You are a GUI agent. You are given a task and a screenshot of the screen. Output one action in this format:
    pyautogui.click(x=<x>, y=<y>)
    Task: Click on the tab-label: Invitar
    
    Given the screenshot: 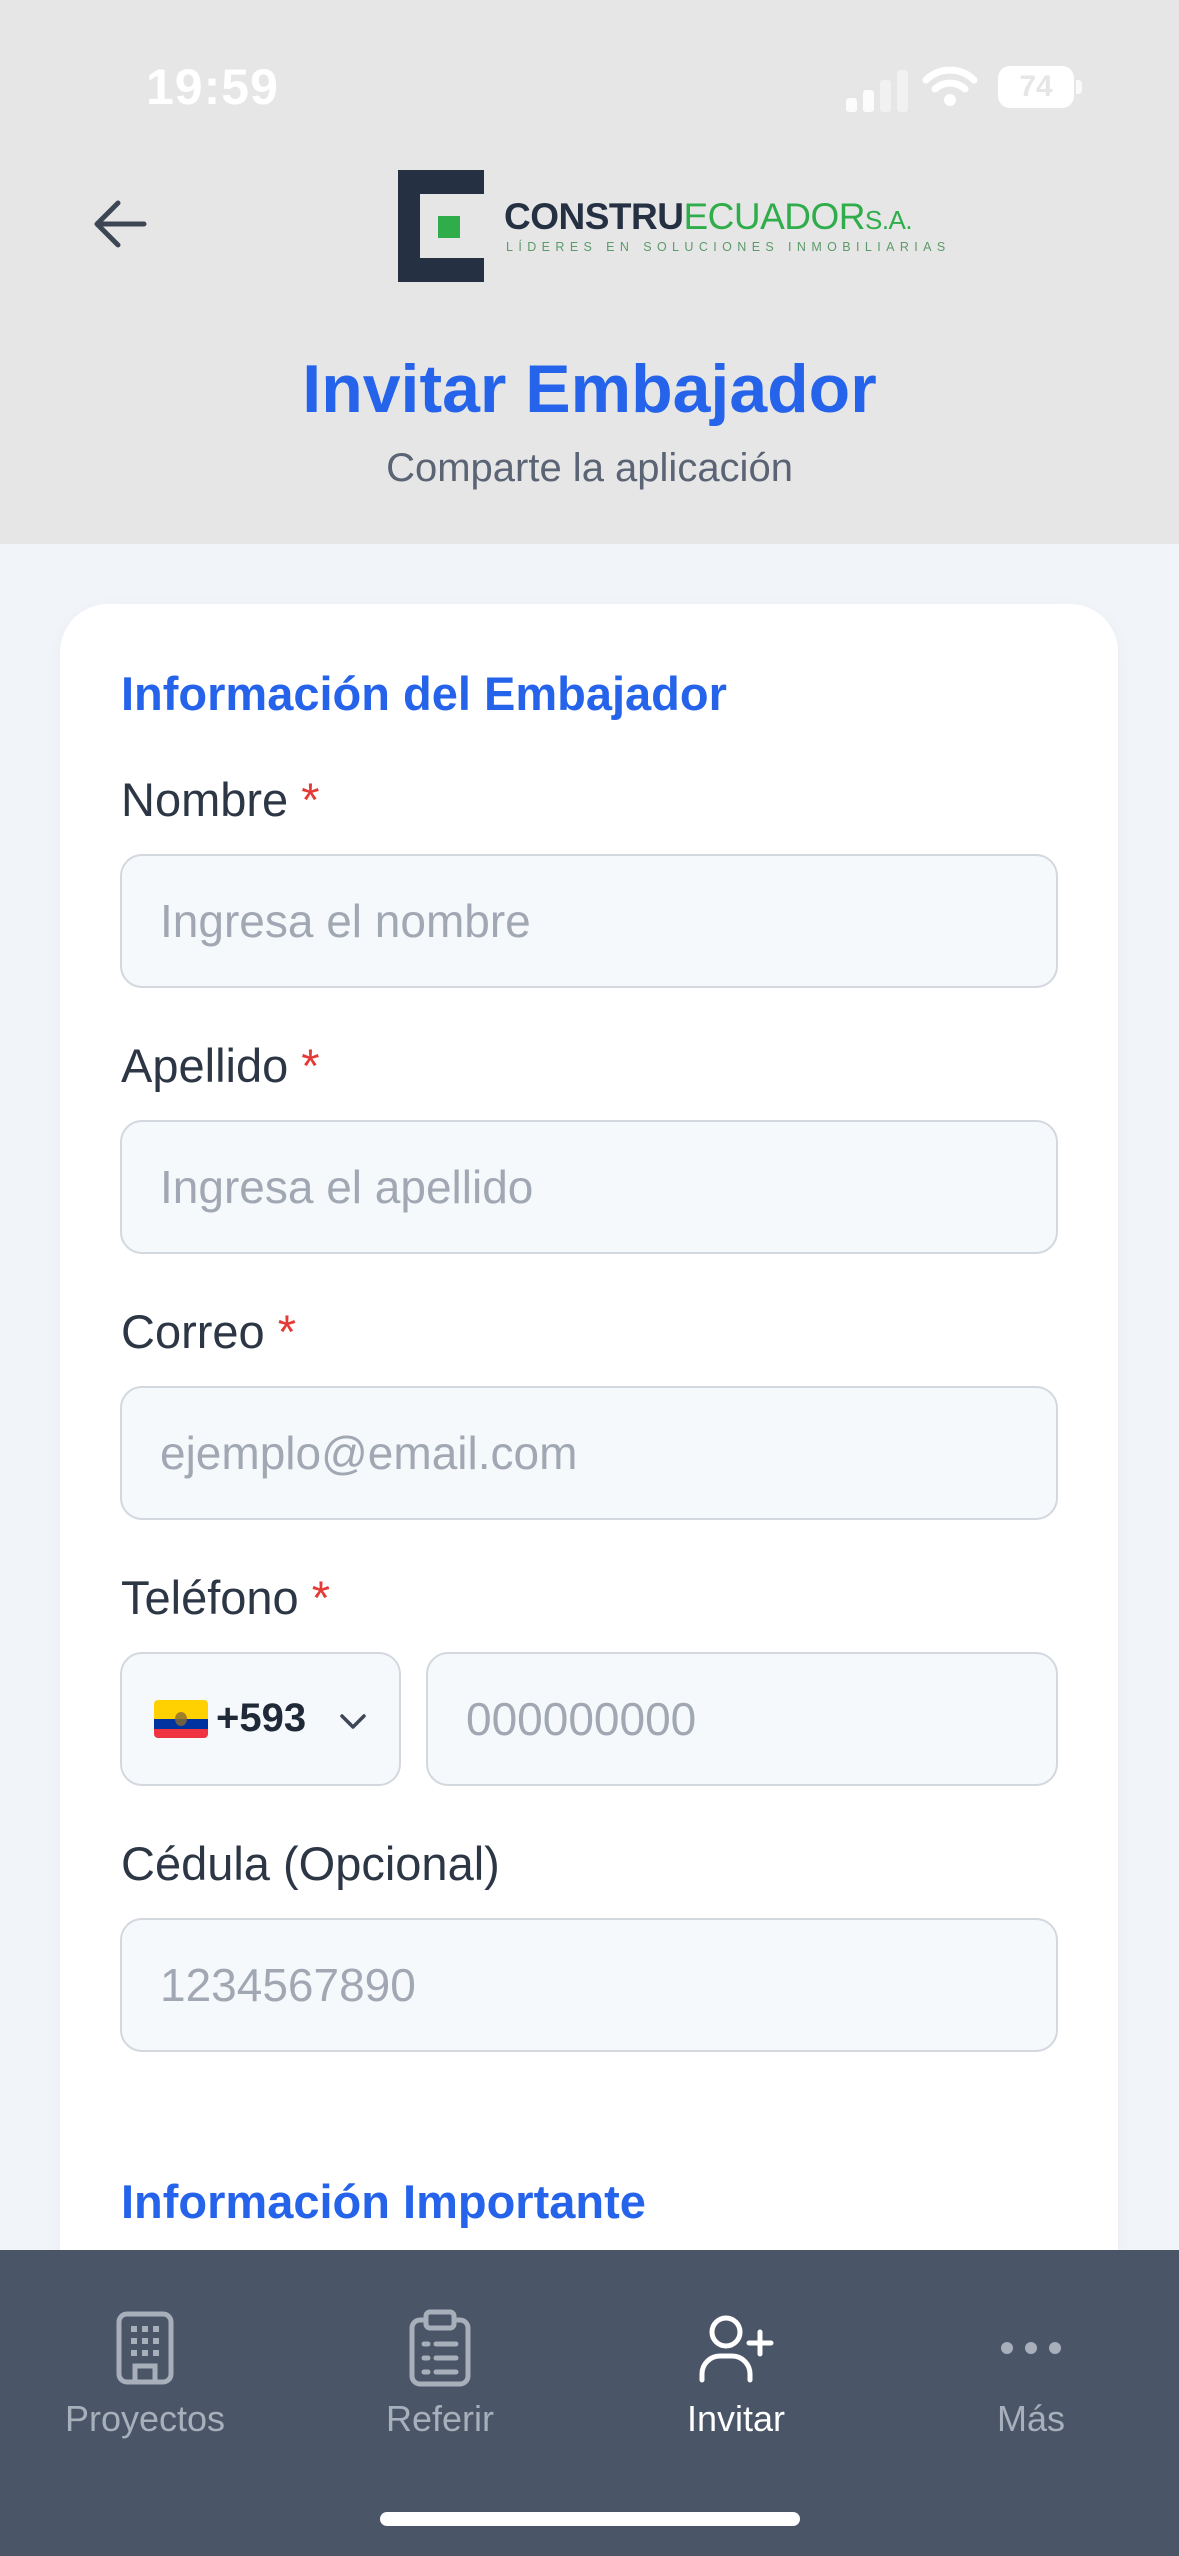 What is the action you would take?
    pyautogui.click(x=736, y=2418)
    